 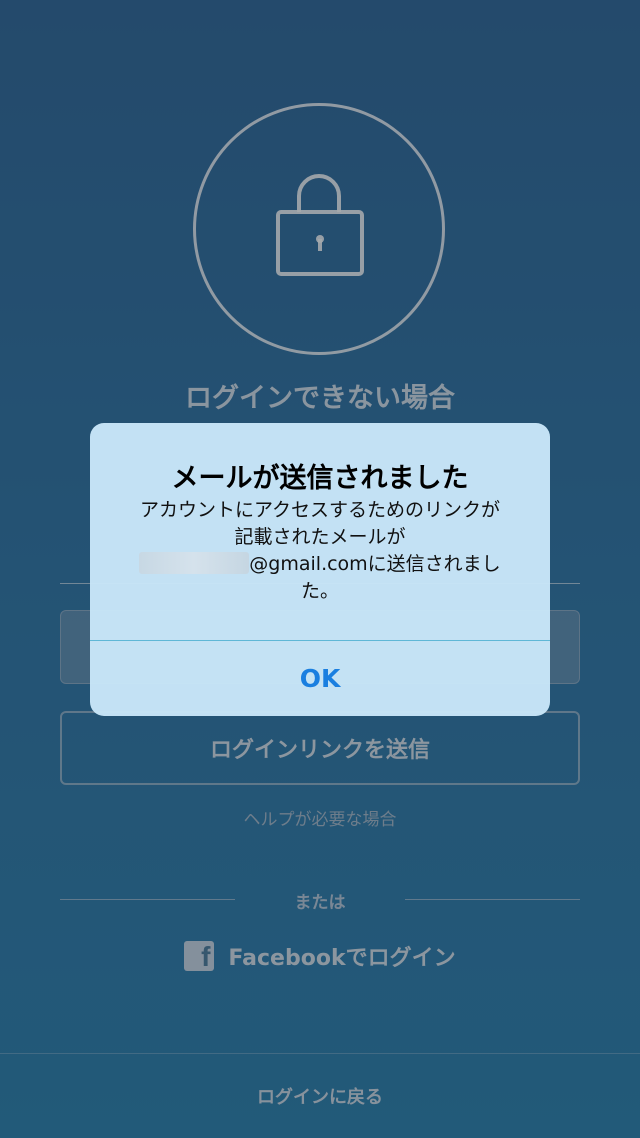 What do you see at coordinates (194, 563) in the screenshot?
I see `redacted-email` at bounding box center [194, 563].